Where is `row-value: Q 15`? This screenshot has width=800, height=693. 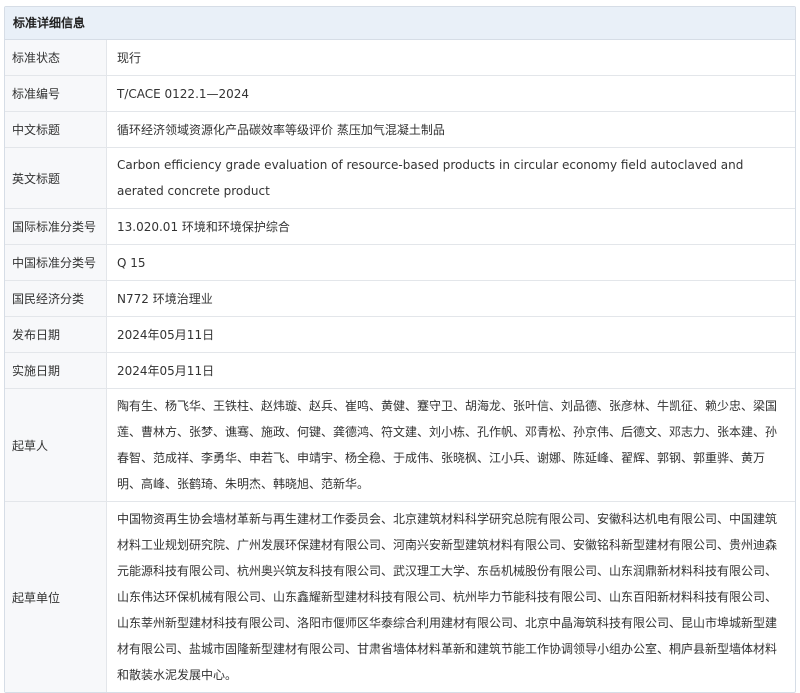
row-value: Q 15 is located at coordinates (450, 262).